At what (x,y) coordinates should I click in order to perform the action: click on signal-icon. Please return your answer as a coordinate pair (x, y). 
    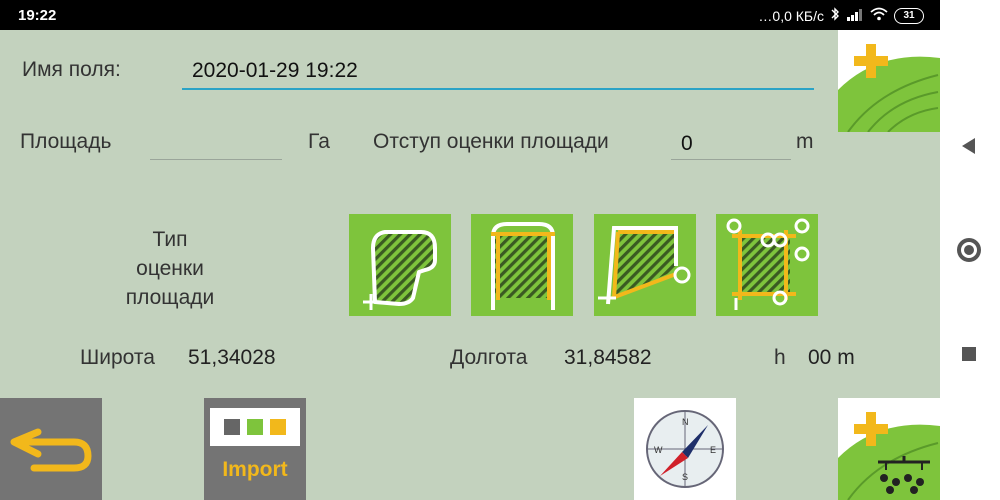
    Looking at the image, I should click on (855, 16).